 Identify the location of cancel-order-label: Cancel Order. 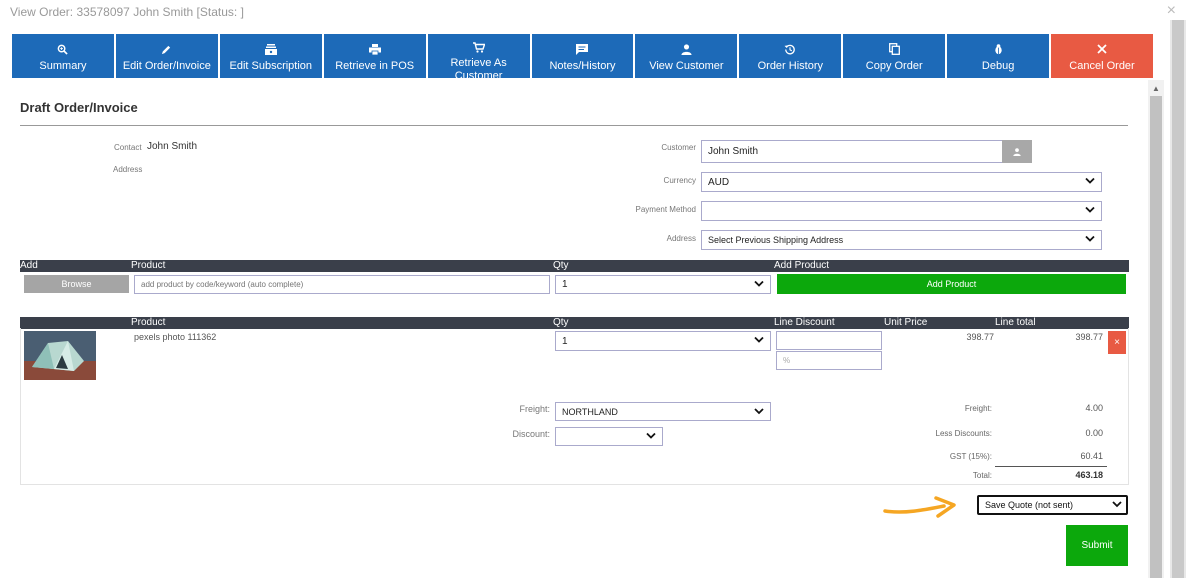
(1102, 66).